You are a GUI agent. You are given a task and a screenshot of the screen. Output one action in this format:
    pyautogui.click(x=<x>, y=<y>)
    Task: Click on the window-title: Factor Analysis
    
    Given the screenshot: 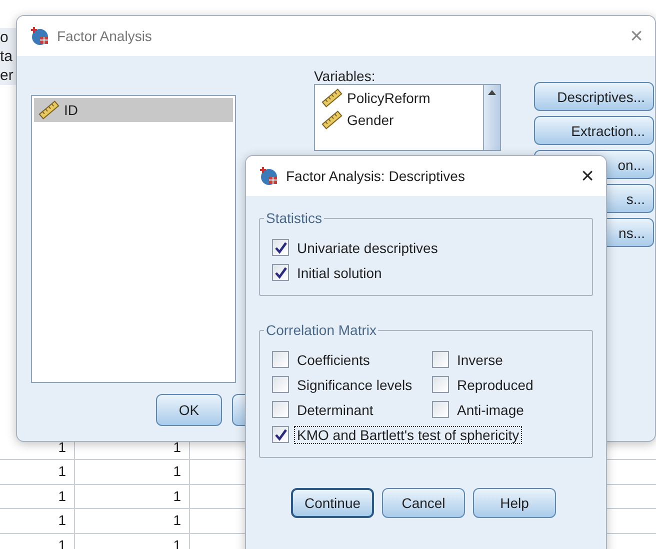 What is the action you would take?
    pyautogui.click(x=104, y=36)
    